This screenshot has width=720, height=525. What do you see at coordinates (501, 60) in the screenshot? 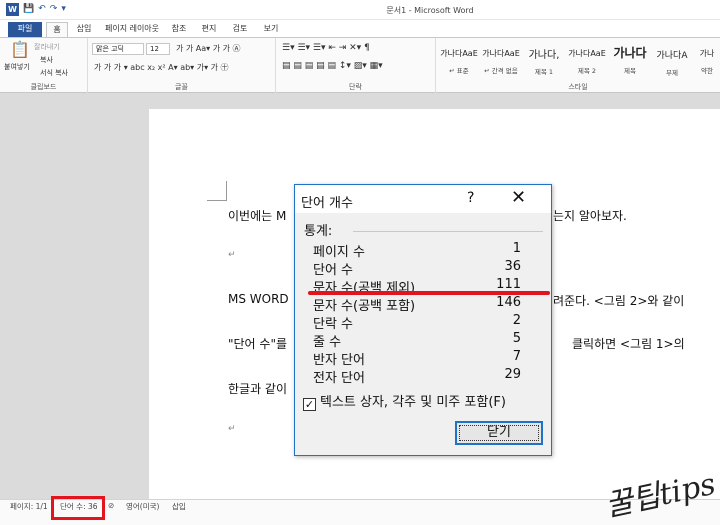
I see `style-no-spacing: 가나다AaE ↵ 간격 없음` at bounding box center [501, 60].